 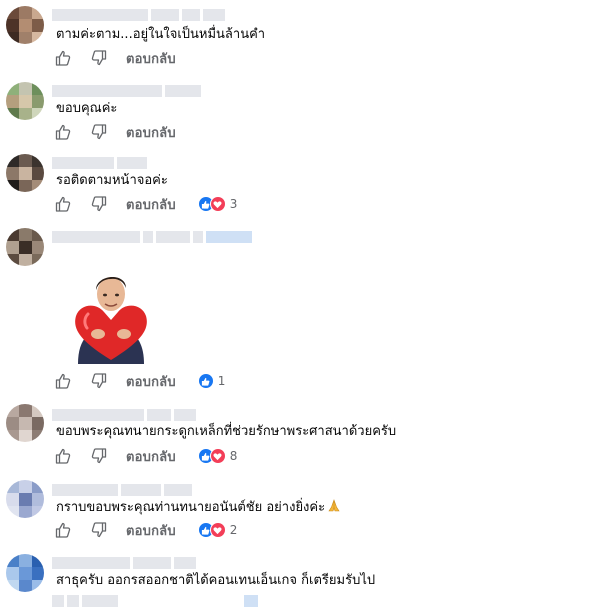 I want to click on reaction-summary: 1, so click(x=211, y=381).